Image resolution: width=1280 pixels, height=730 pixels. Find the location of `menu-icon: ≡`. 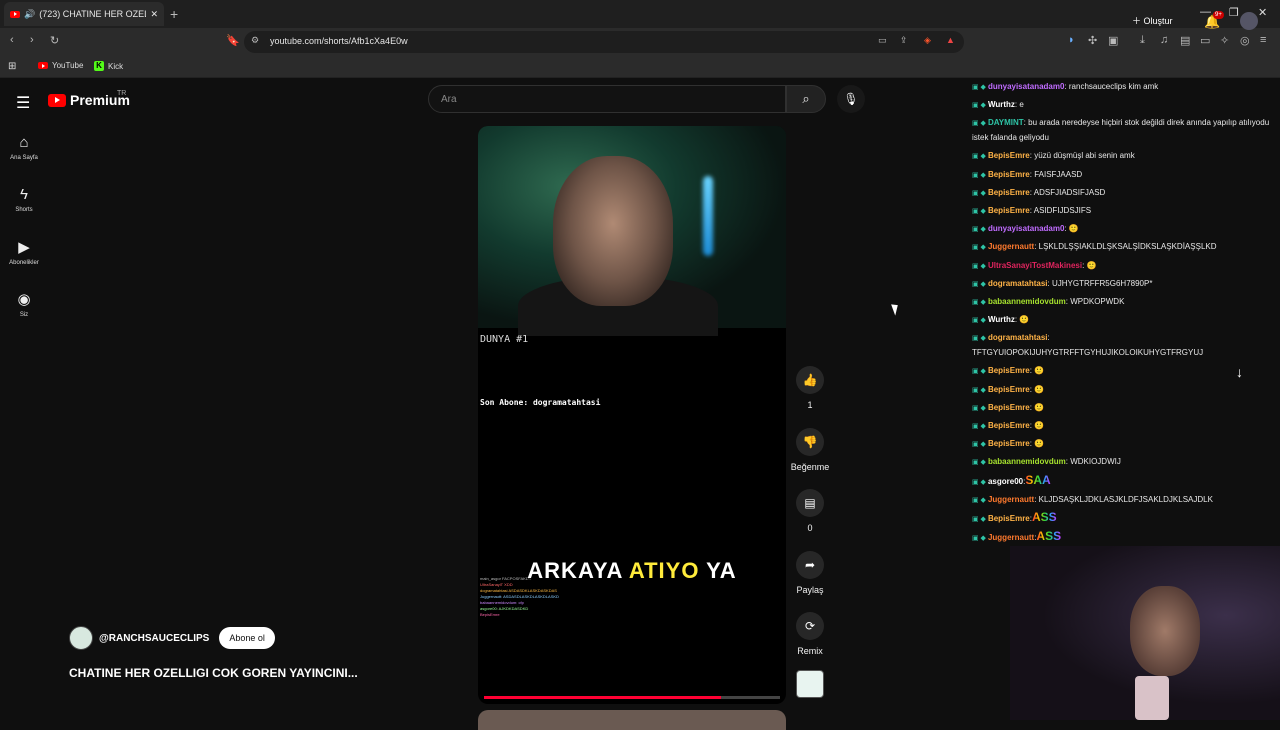

menu-icon: ≡ is located at coordinates (1263, 40).